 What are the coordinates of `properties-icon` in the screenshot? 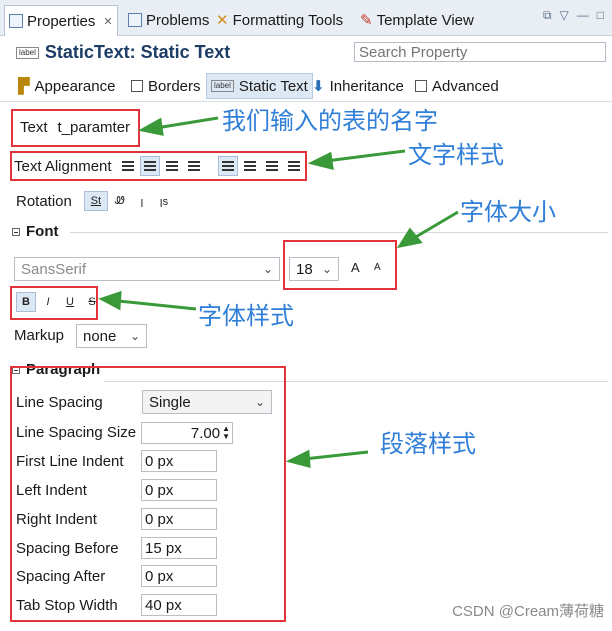 It's located at (16, 21).